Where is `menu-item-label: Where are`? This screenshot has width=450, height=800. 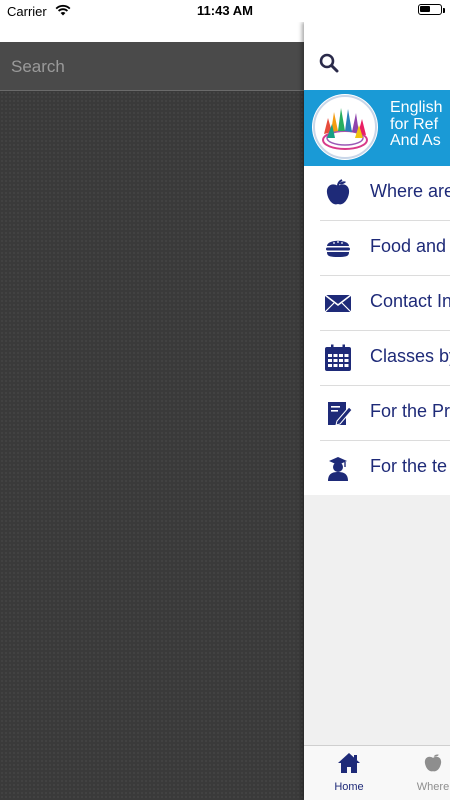 menu-item-label: Where are is located at coordinates (410, 191).